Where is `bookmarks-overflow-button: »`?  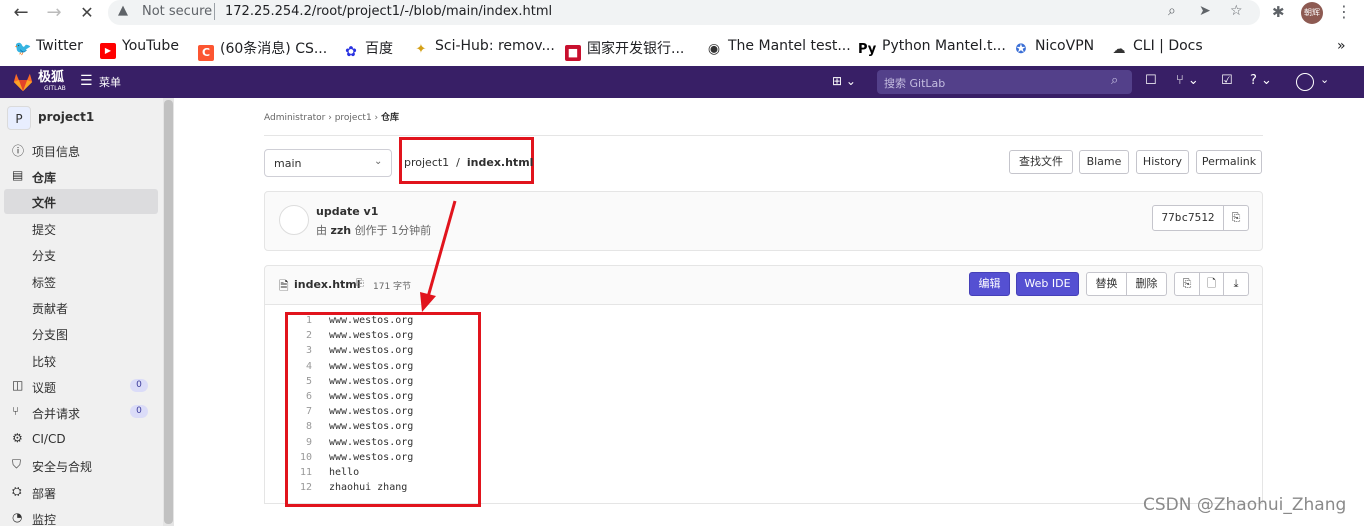
bookmarks-overflow-button: » is located at coordinates (1341, 46).